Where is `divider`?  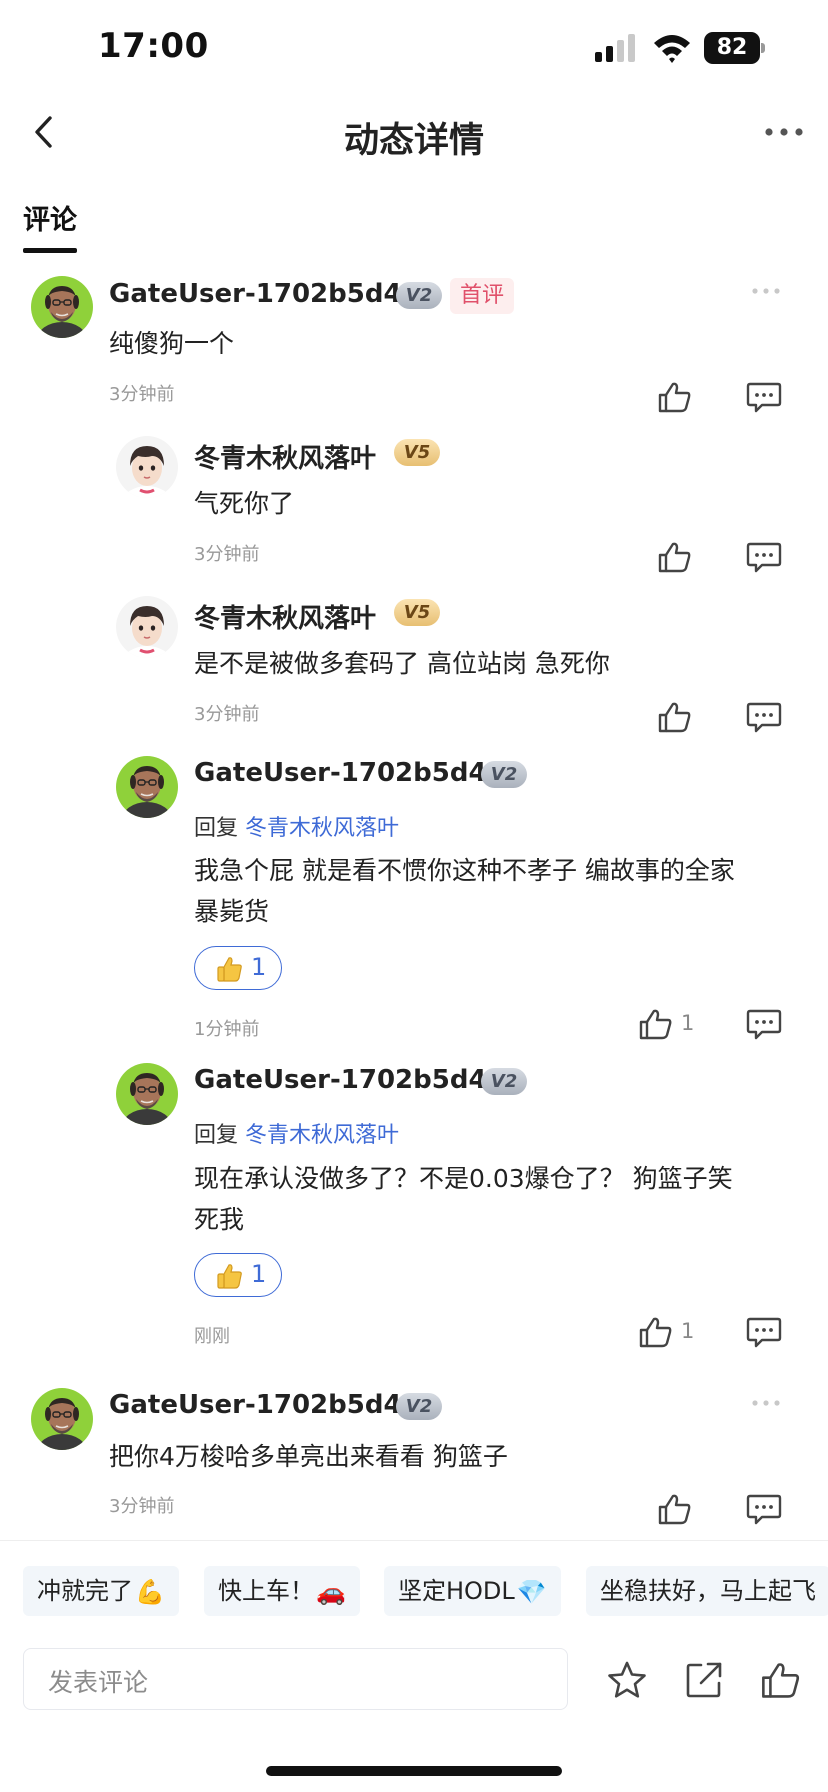
divider is located at coordinates (414, 1540).